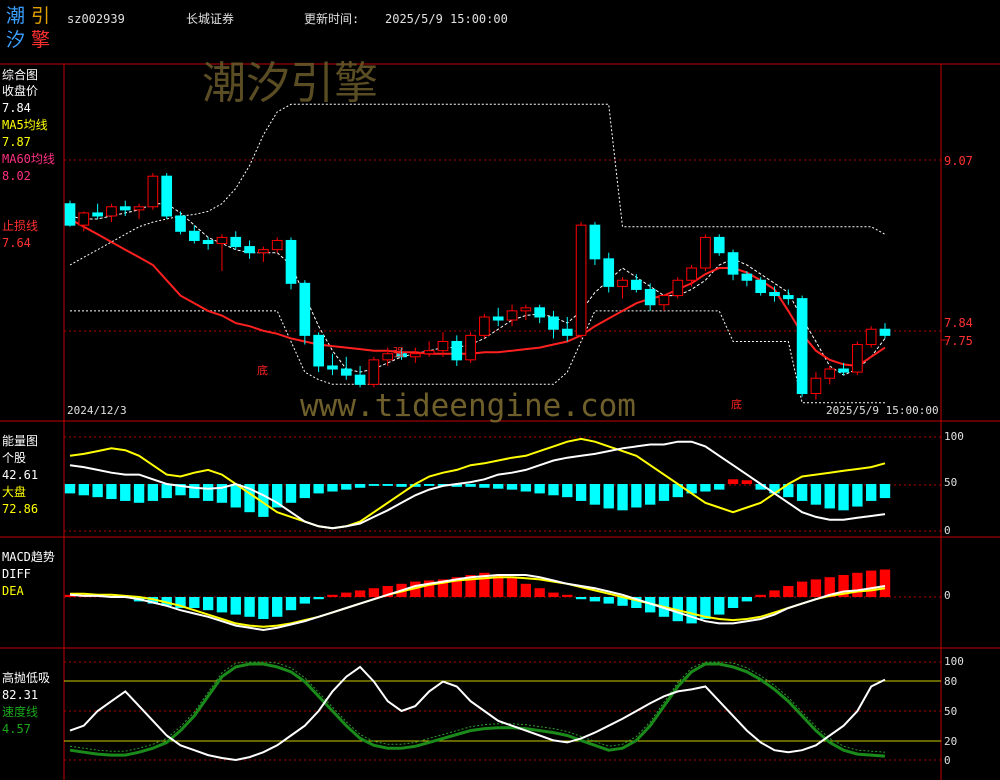  What do you see at coordinates (25, 125) in the screenshot?
I see `legend-ma5-label: MA5均线` at bounding box center [25, 125].